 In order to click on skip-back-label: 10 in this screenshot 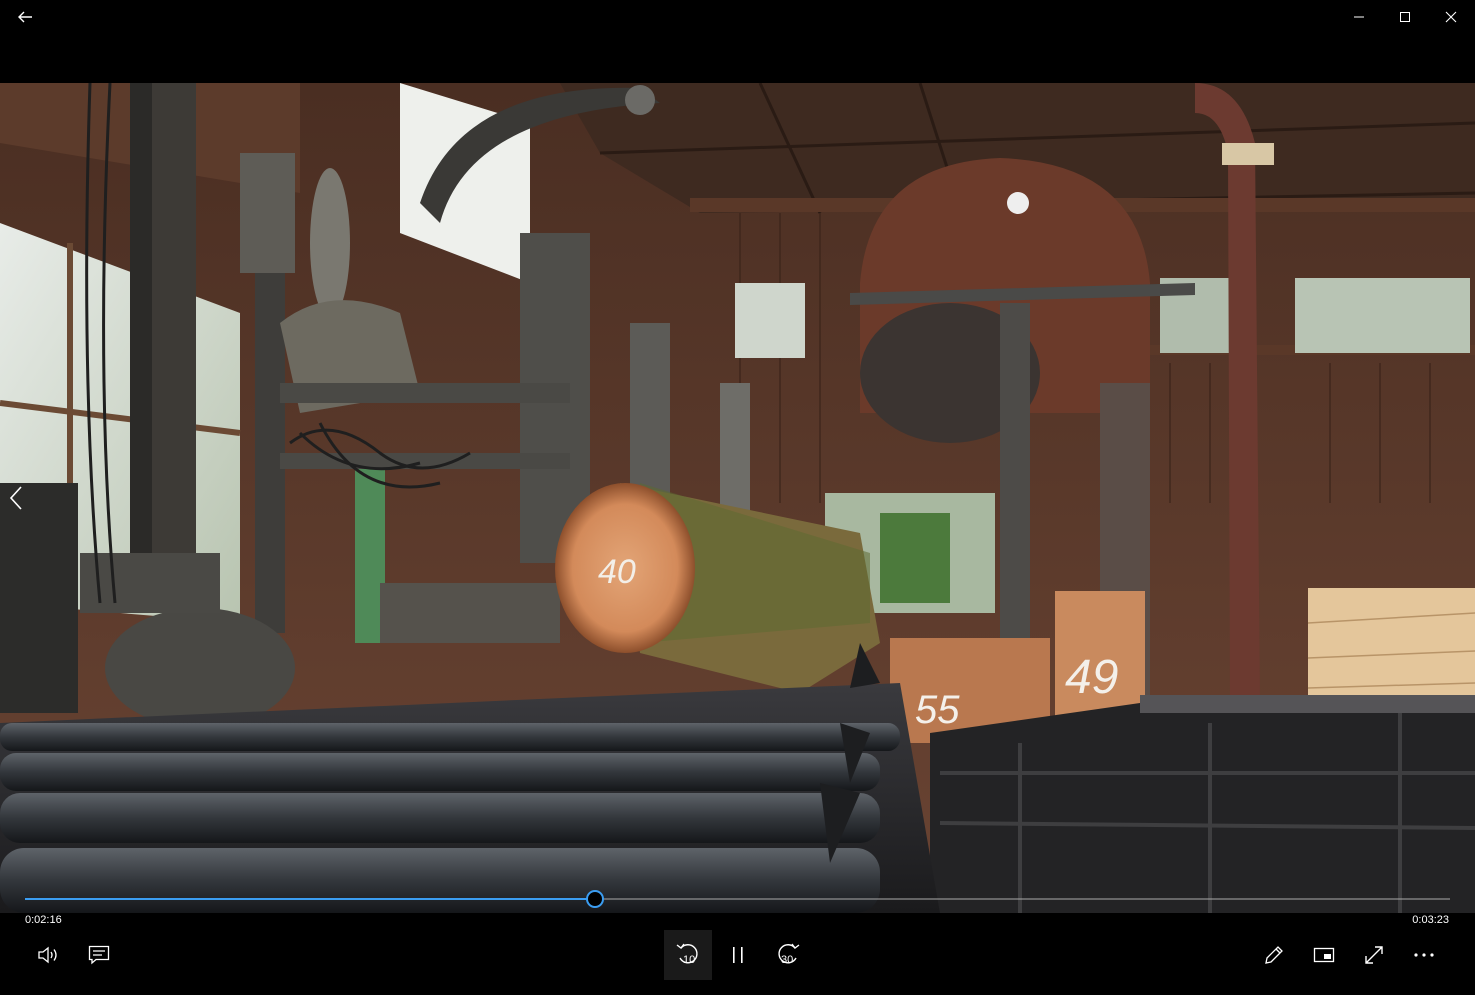, I will do `click(689, 960)`.